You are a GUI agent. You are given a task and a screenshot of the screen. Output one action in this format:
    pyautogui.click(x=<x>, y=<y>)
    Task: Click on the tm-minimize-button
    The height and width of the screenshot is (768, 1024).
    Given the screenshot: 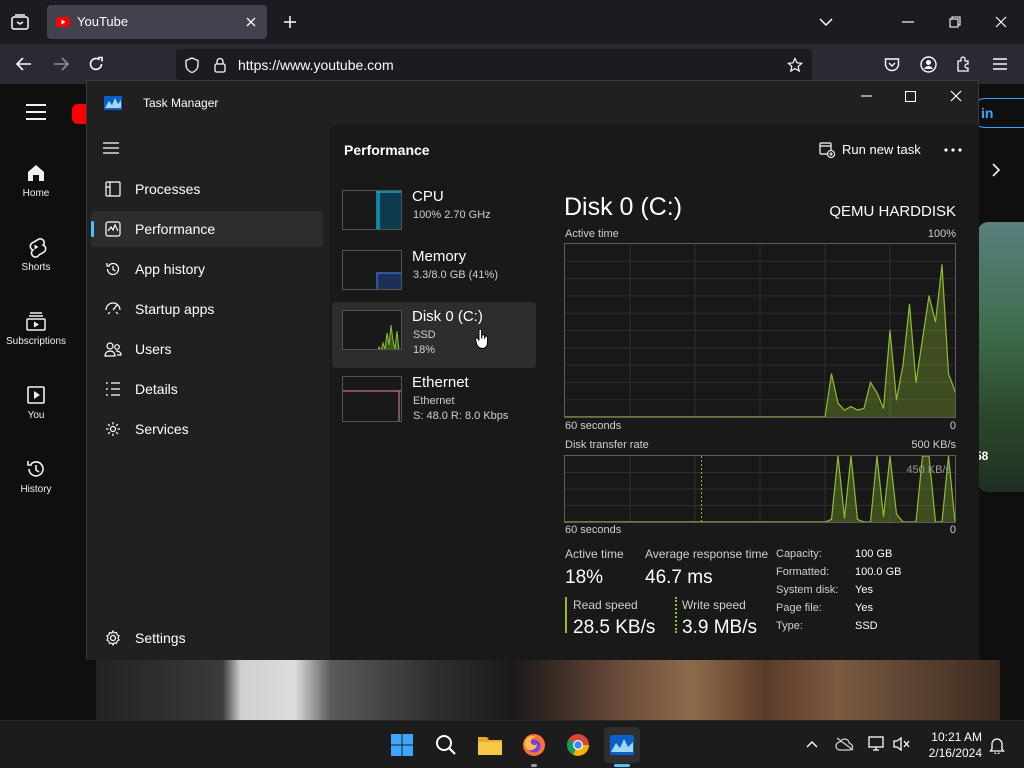 What is the action you would take?
    pyautogui.click(x=866, y=96)
    